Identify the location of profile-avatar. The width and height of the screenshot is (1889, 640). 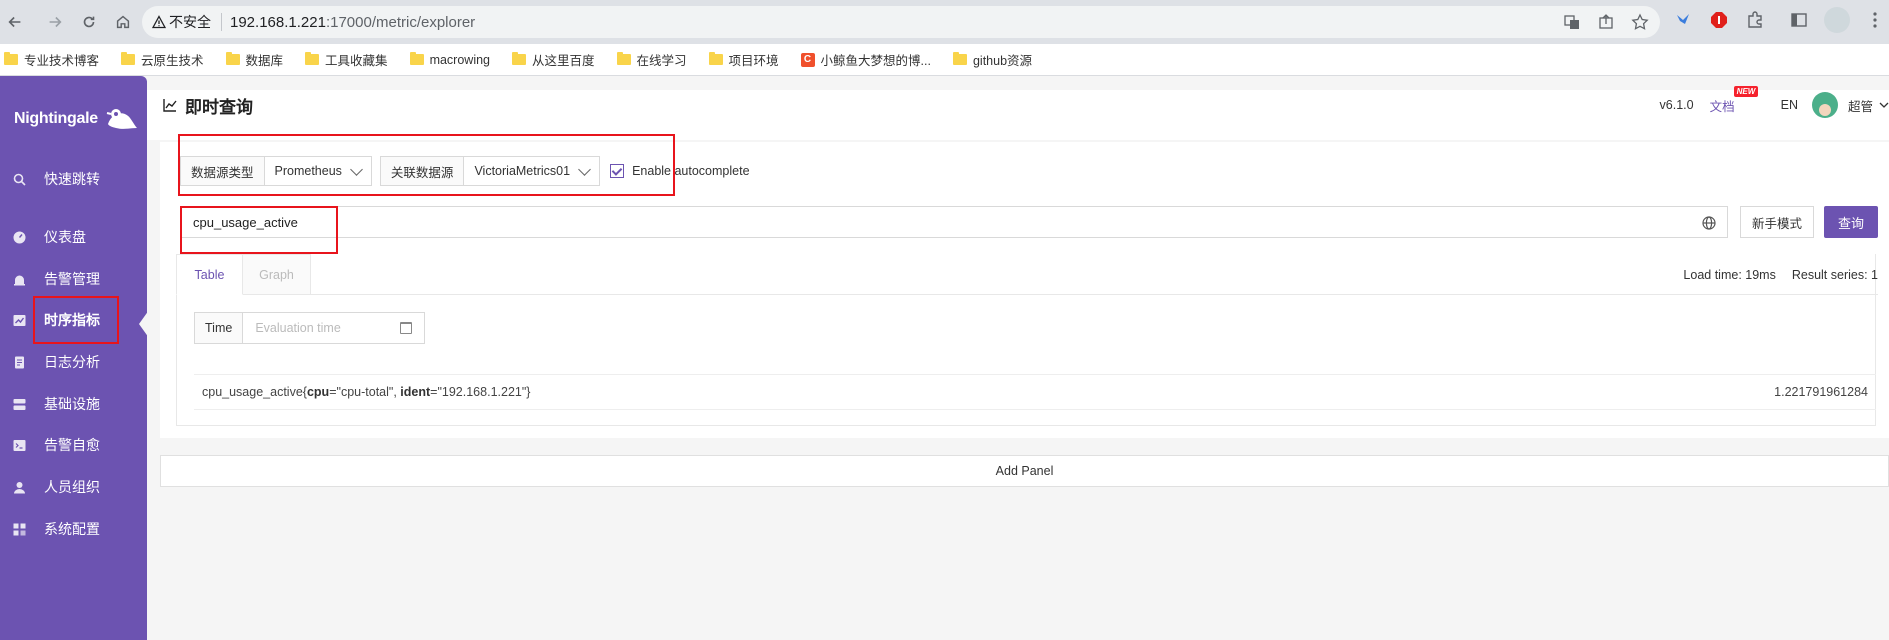
(1837, 20).